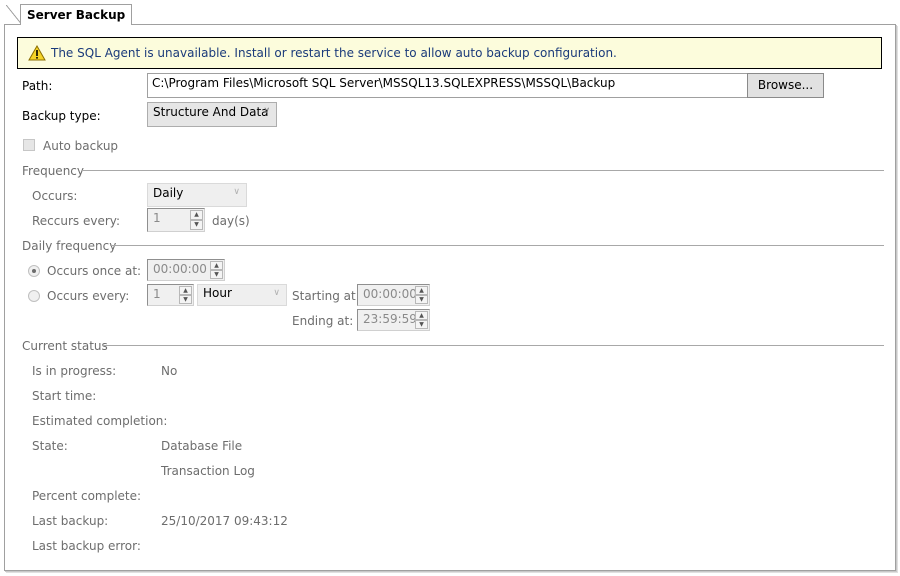  Describe the element at coordinates (86, 546) in the screenshot. I see `status-label: Last backup error:` at that location.